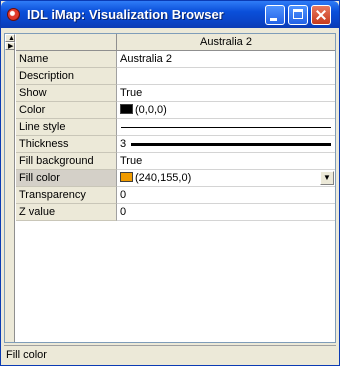 This screenshot has height=366, width=340. I want to click on name-value: Australia 2, so click(226, 59).